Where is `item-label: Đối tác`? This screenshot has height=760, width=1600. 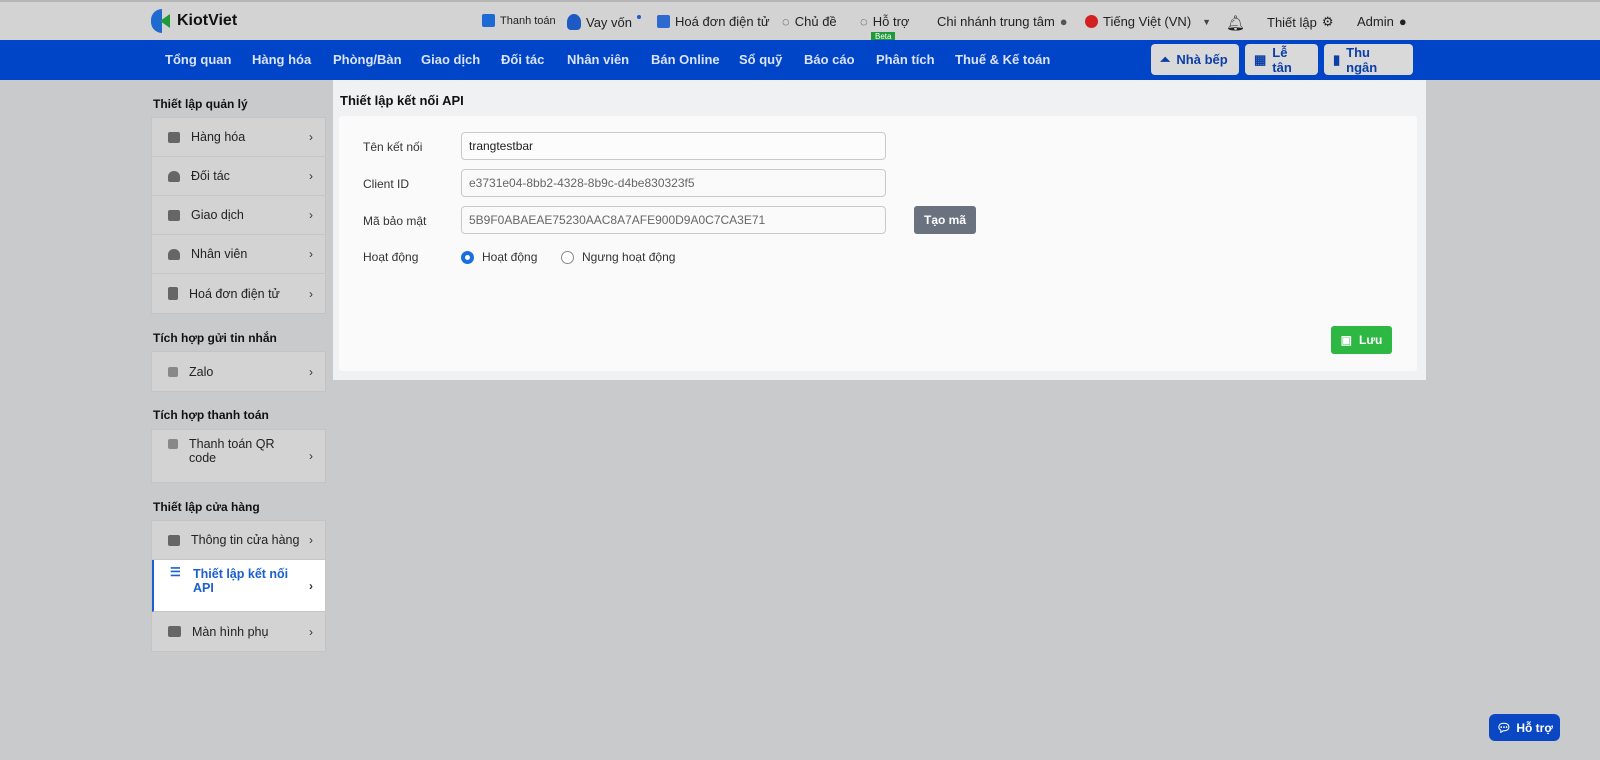 item-label: Đối tác is located at coordinates (210, 176).